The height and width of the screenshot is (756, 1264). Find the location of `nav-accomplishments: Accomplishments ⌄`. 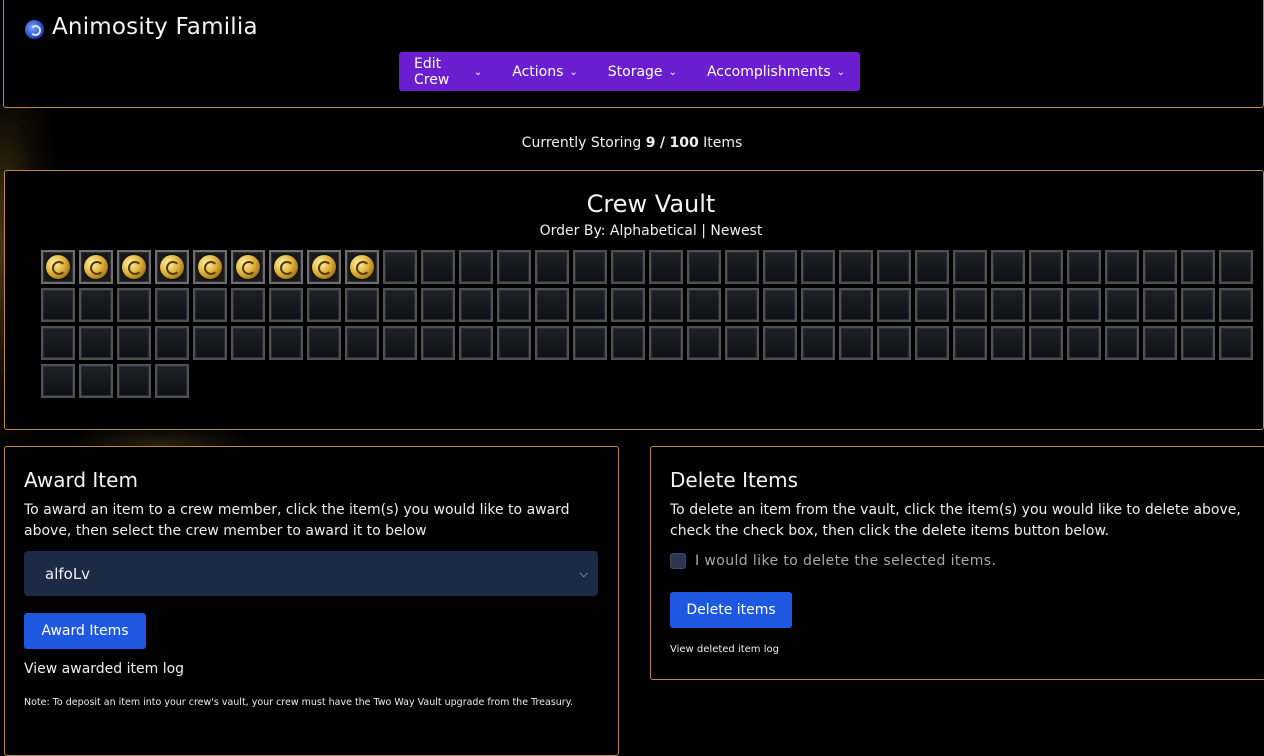

nav-accomplishments: Accomplishments ⌄ is located at coordinates (776, 71).